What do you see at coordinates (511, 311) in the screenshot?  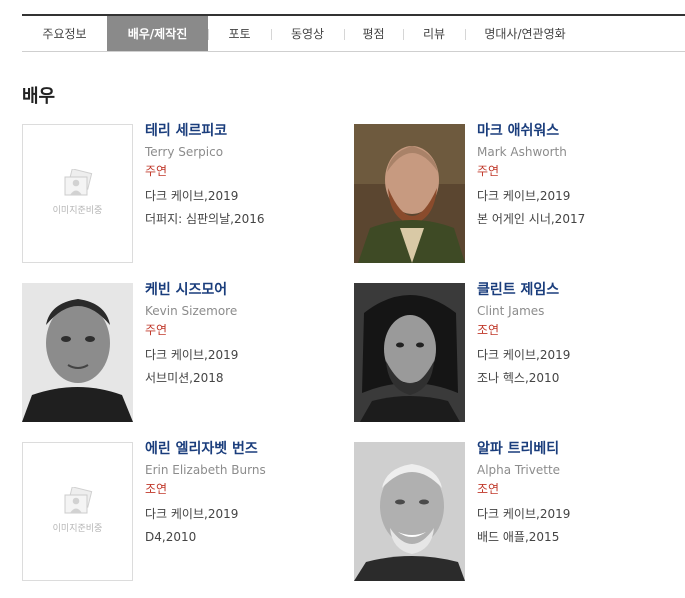 I see `actor-name-english: Clint James` at bounding box center [511, 311].